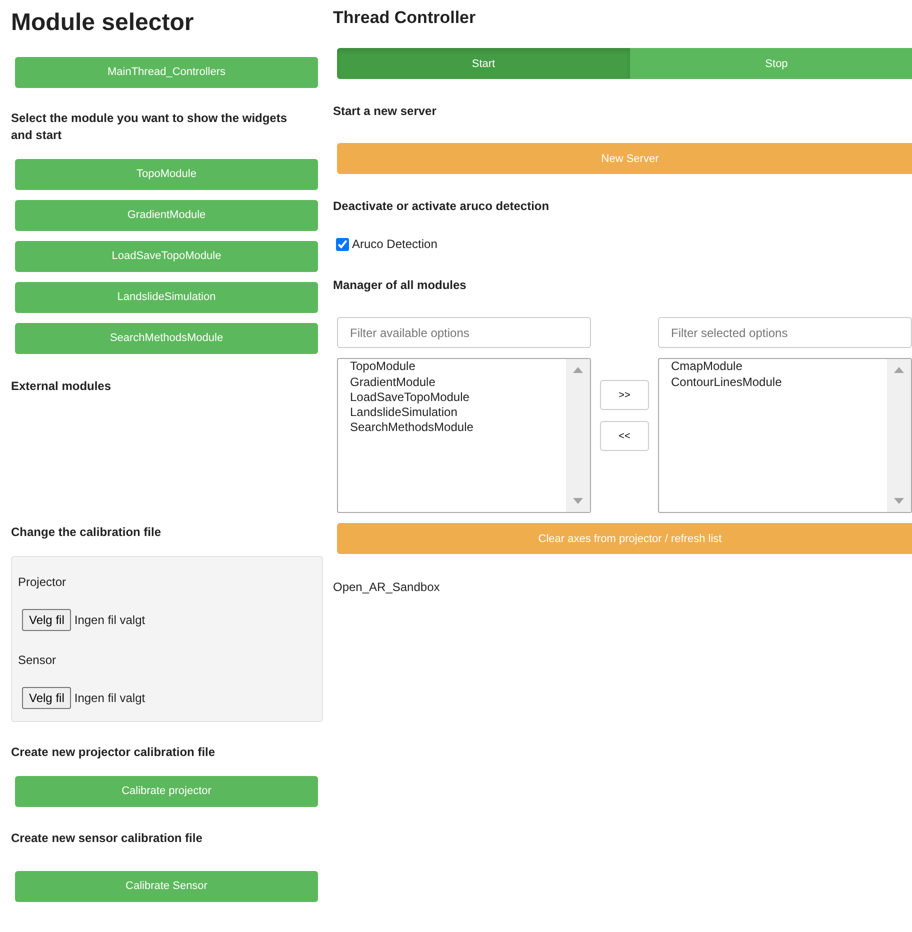 This screenshot has width=912, height=932. I want to click on aruco-checkbox, so click(342, 244).